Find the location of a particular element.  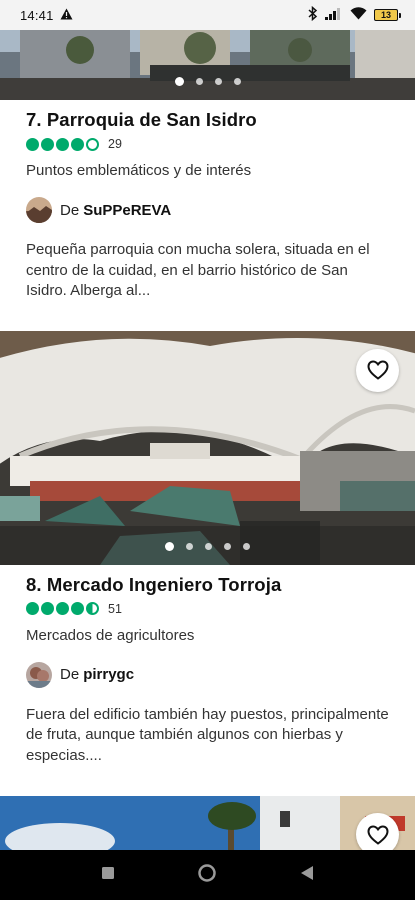

place-category: Mercados de agricultores is located at coordinates (110, 635).